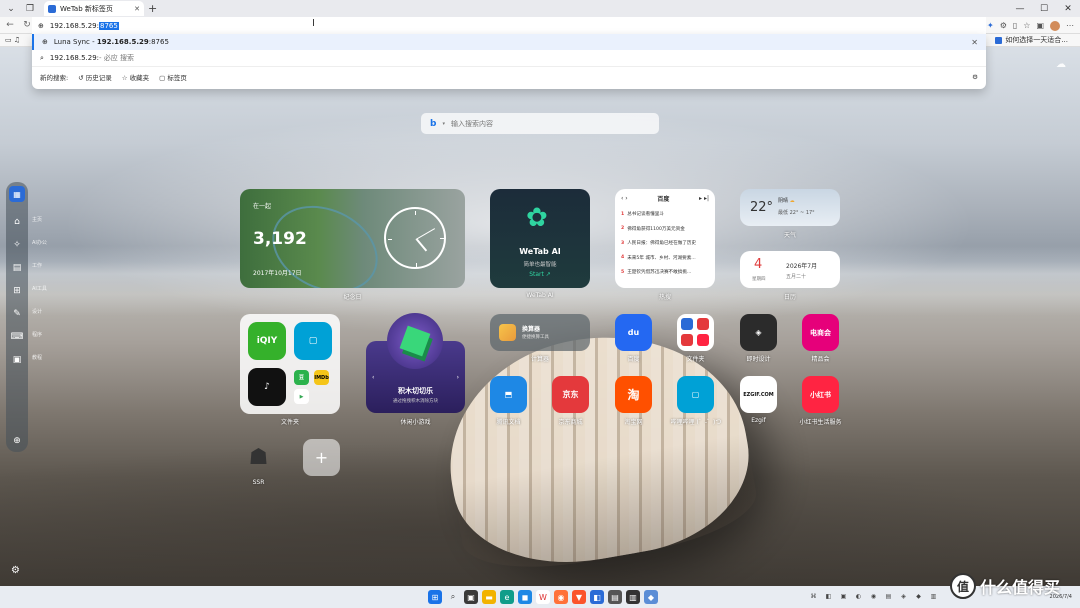 The height and width of the screenshot is (608, 1080). Describe the element at coordinates (1044, 9) in the screenshot. I see `maximize-icon: ☐` at that location.